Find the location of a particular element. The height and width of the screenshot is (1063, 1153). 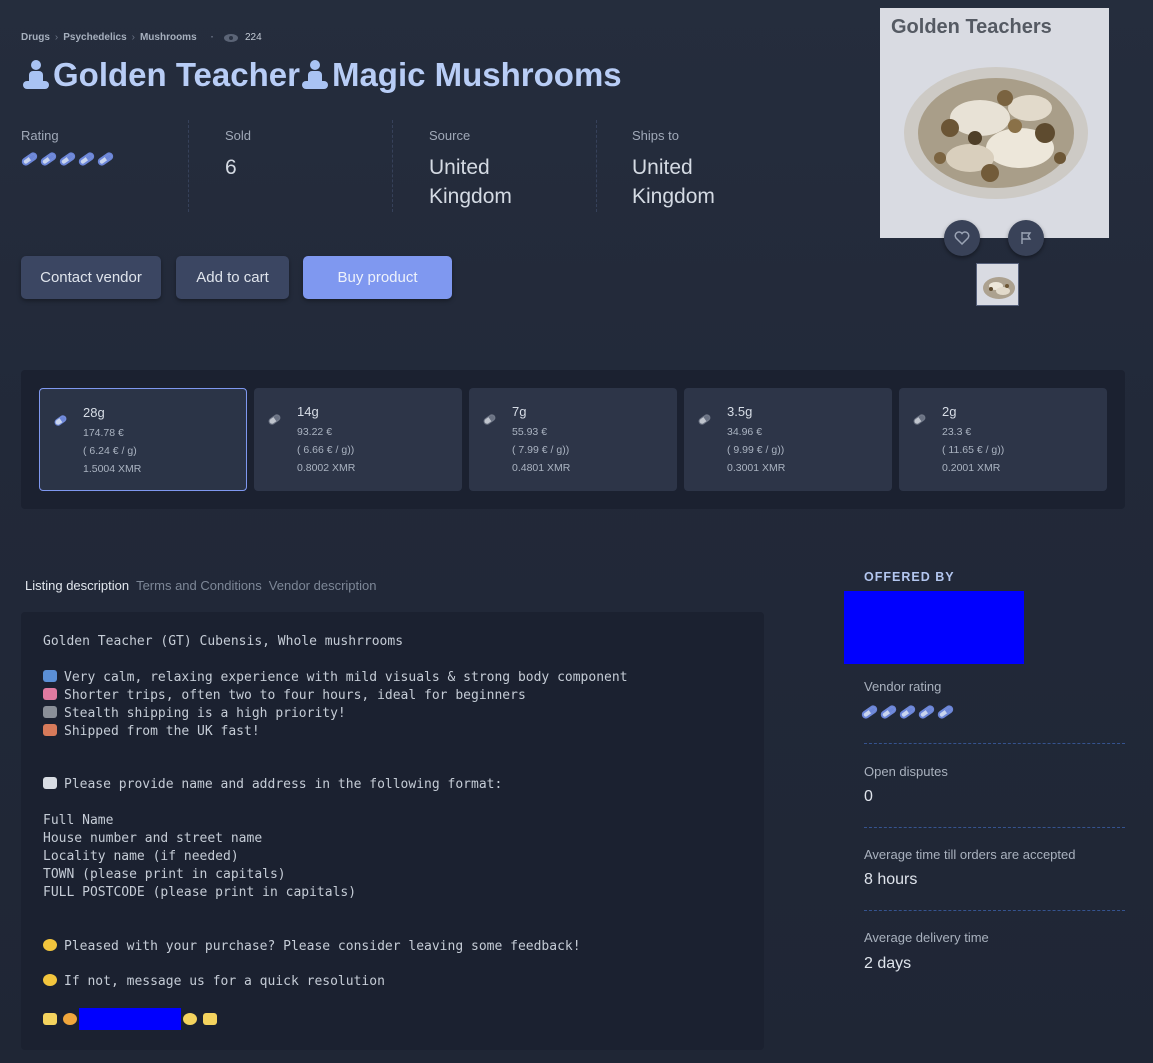

mushroom-pile-image is located at coordinates (996, 133).